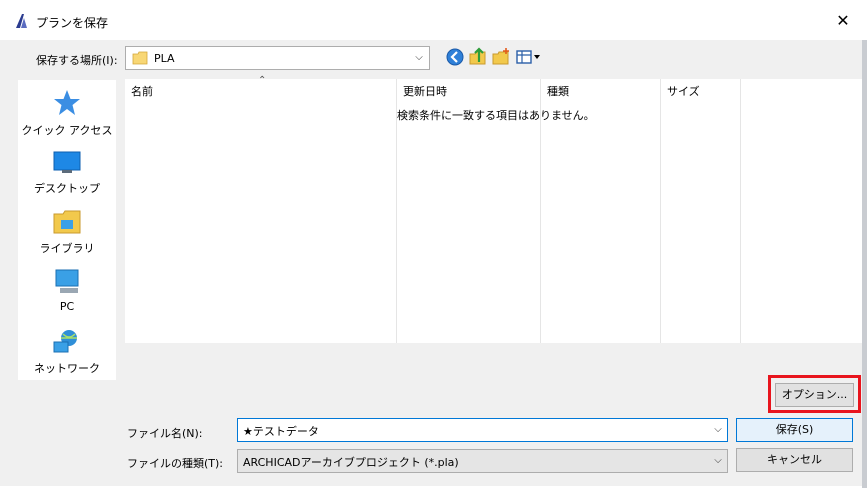 Image resolution: width=867 pixels, height=488 pixels. I want to click on folder-icon, so click(140, 58).